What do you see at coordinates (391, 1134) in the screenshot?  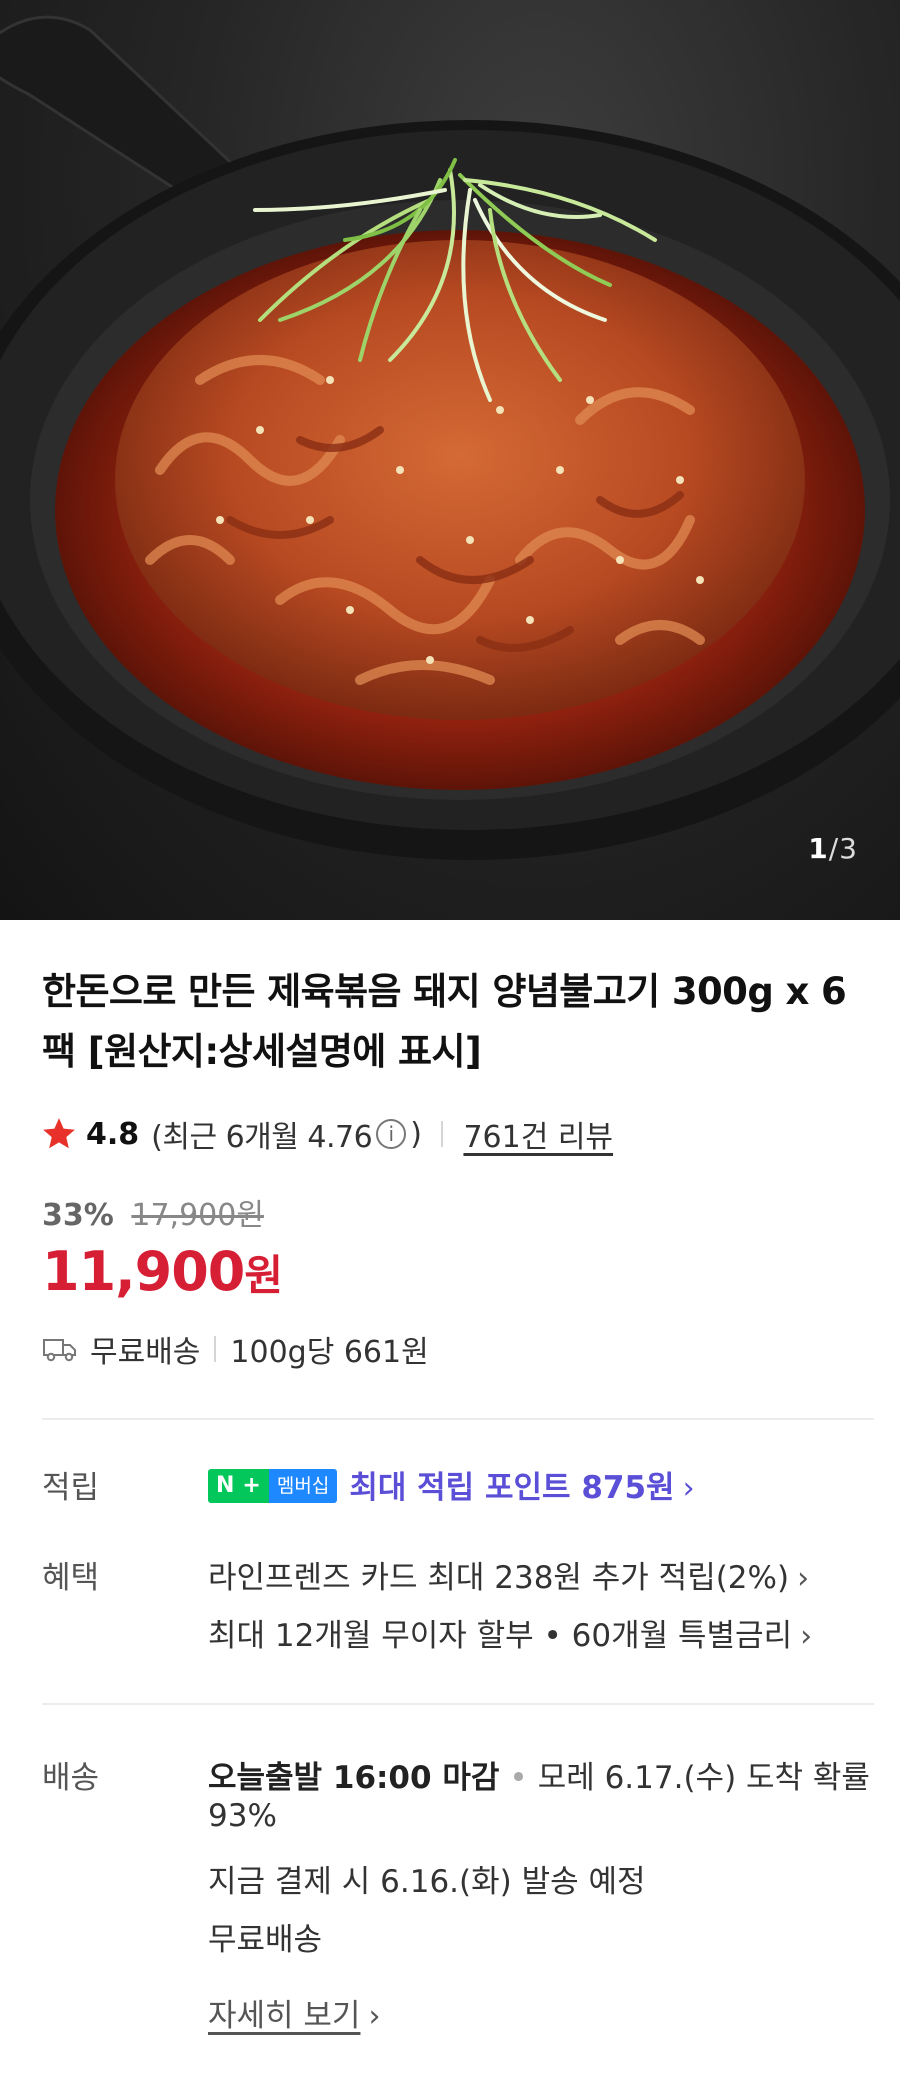 I see `info-icon: i` at bounding box center [391, 1134].